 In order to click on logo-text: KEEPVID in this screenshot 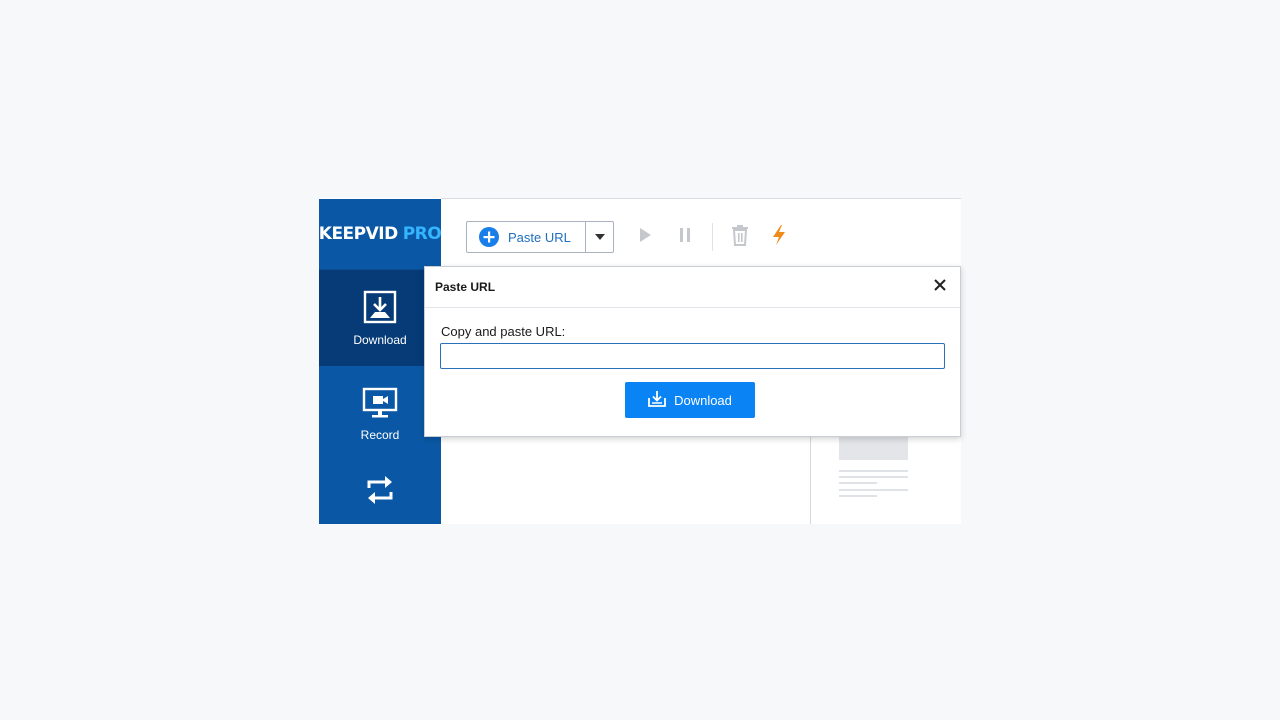, I will do `click(358, 234)`.